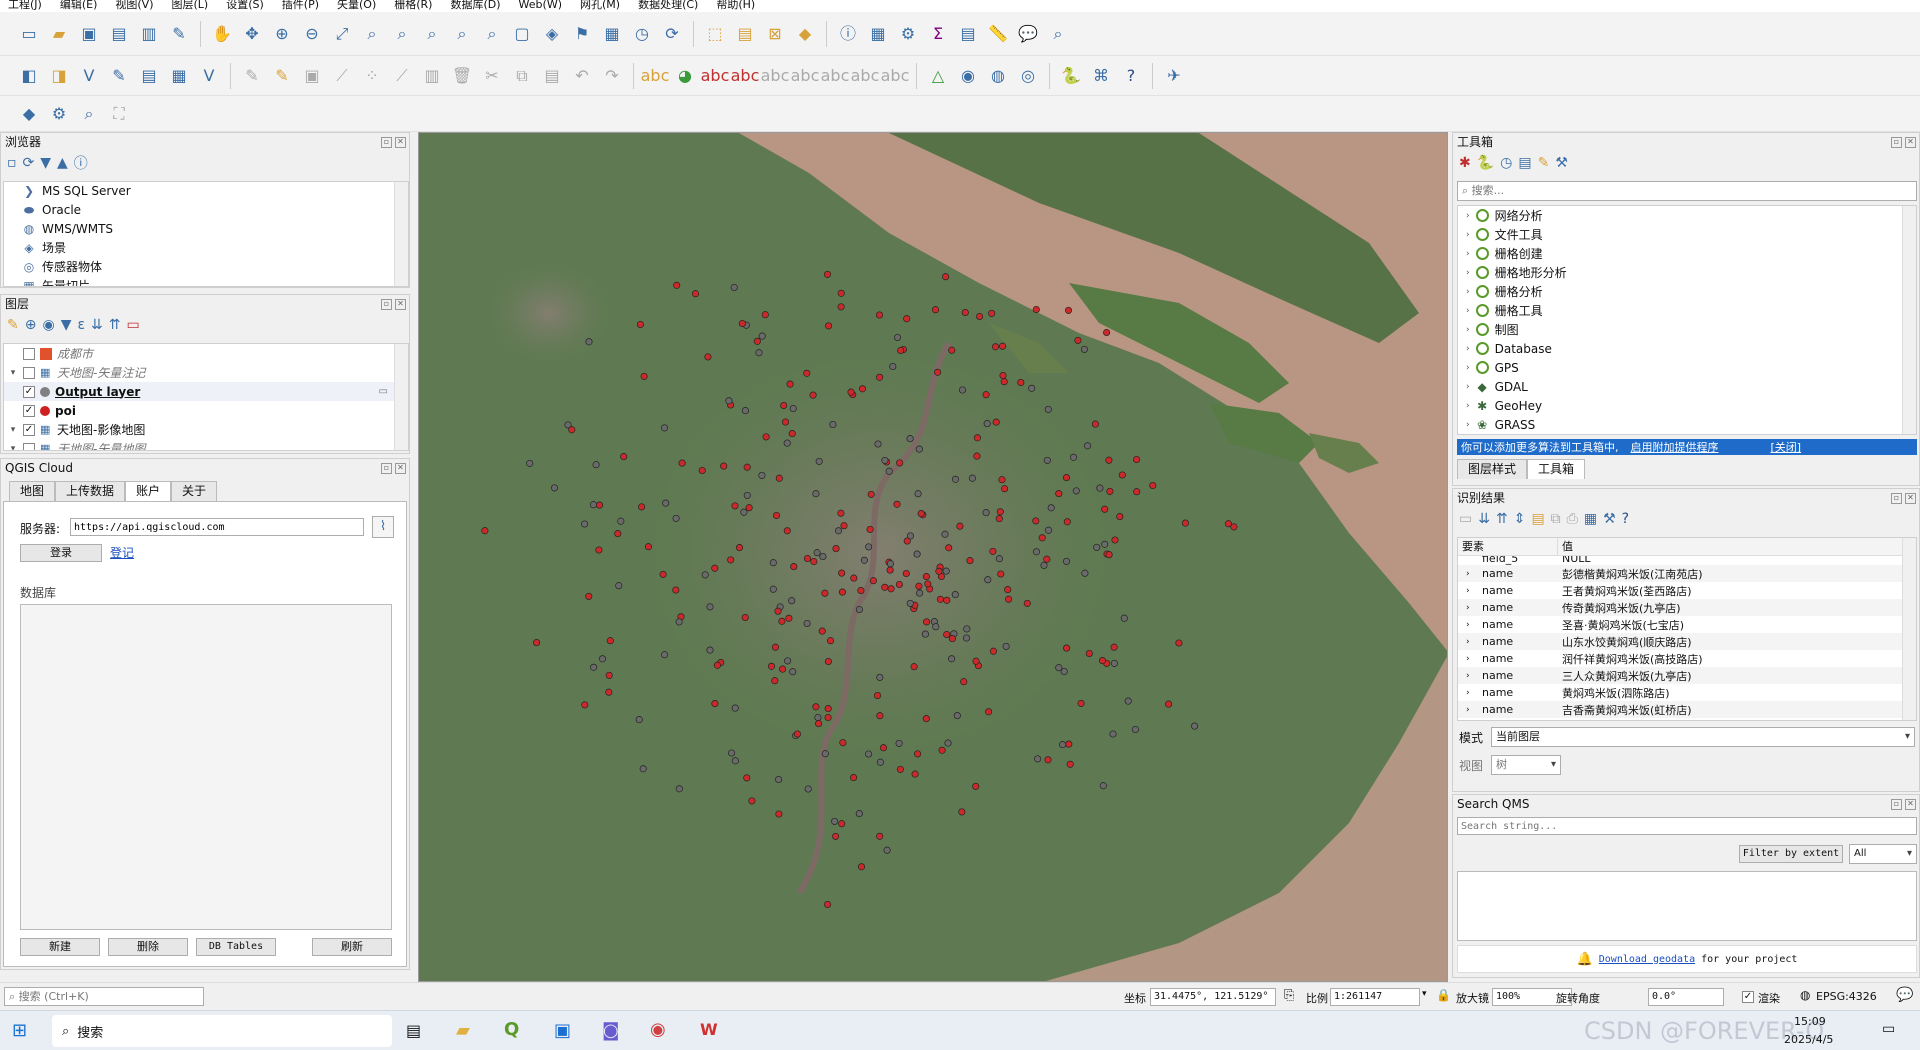 The width and height of the screenshot is (1920, 1050). I want to click on zoom-selection-icon: ⌕, so click(372, 34).